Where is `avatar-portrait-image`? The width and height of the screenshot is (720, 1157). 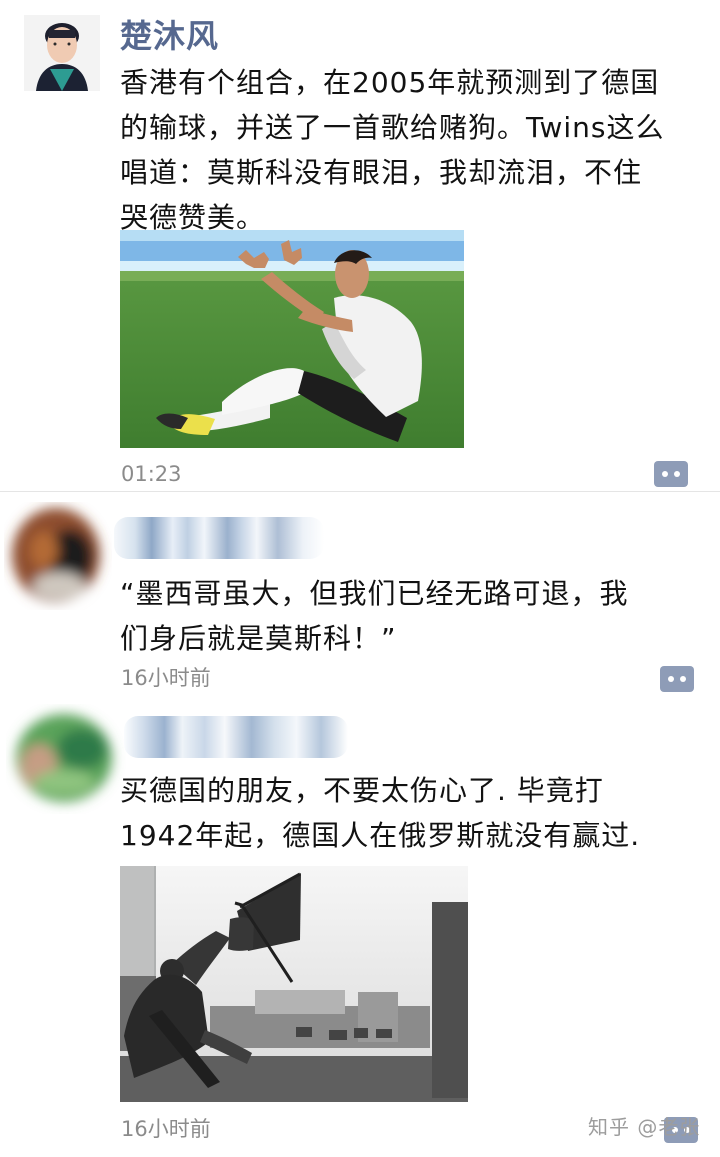 avatar-portrait-image is located at coordinates (62, 53).